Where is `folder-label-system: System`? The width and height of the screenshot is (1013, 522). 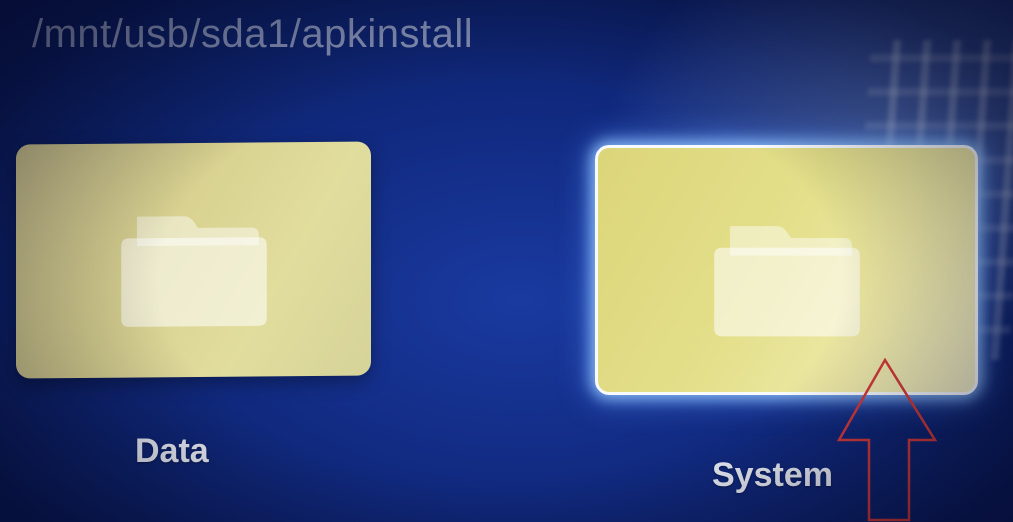
folder-label-system: System is located at coordinates (772, 475).